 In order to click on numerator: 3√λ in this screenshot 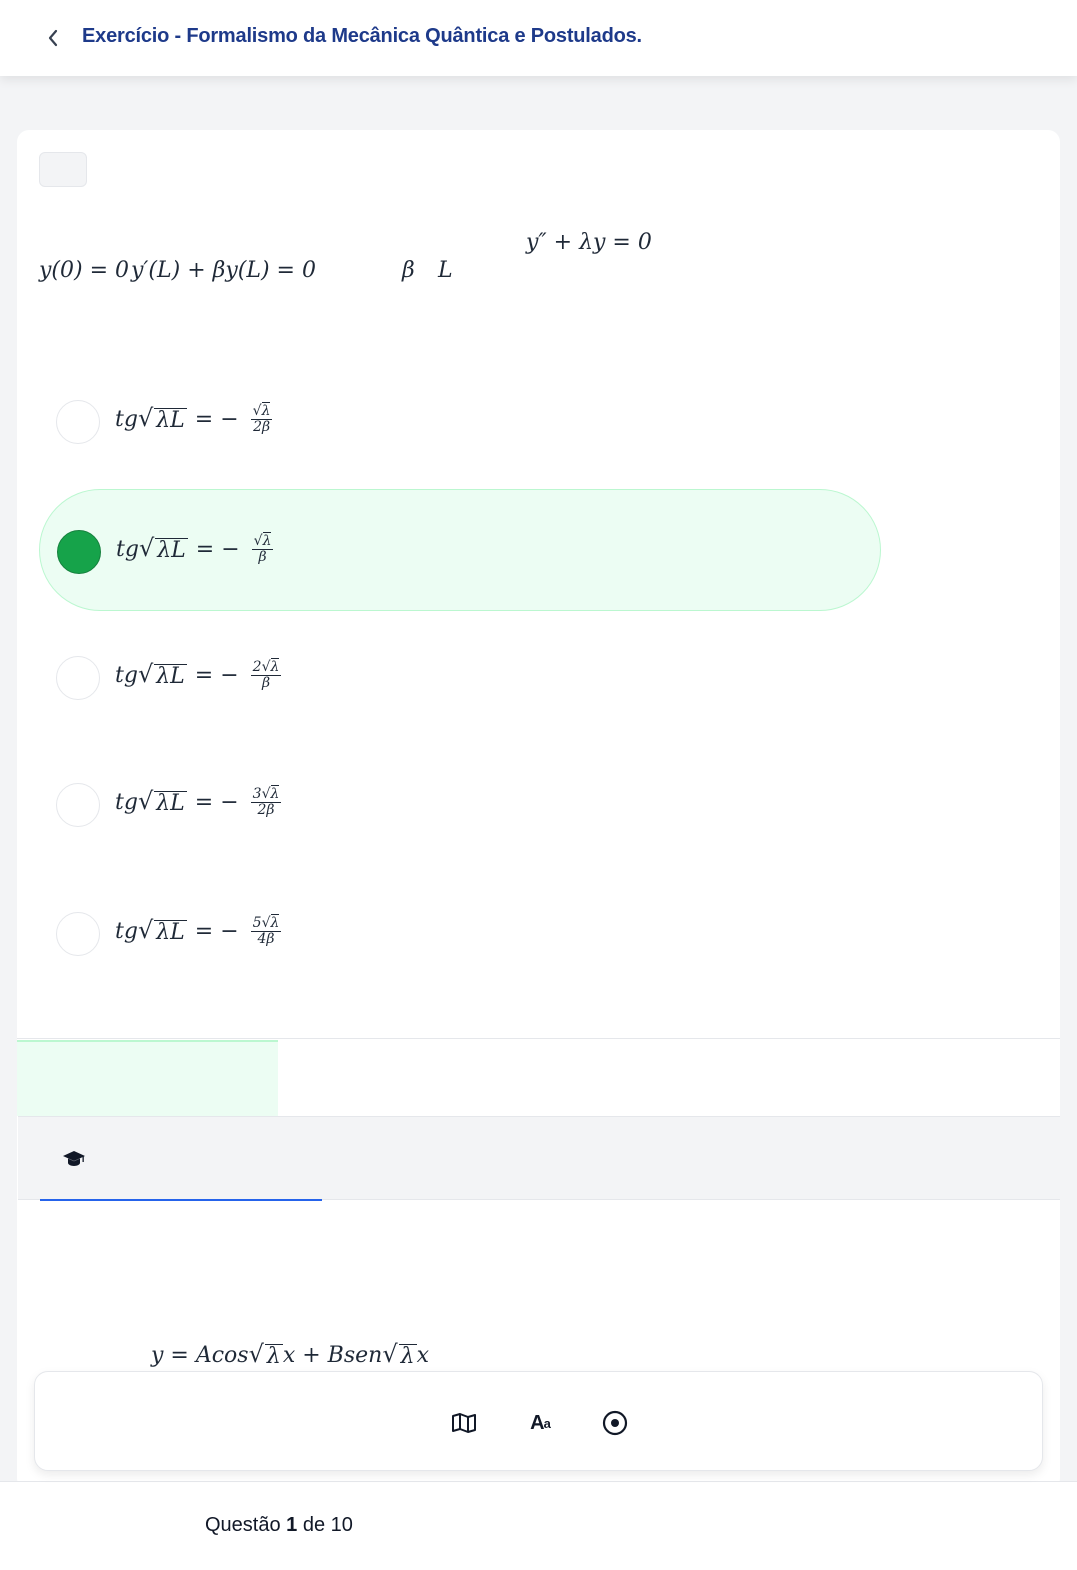, I will do `click(266, 794)`.